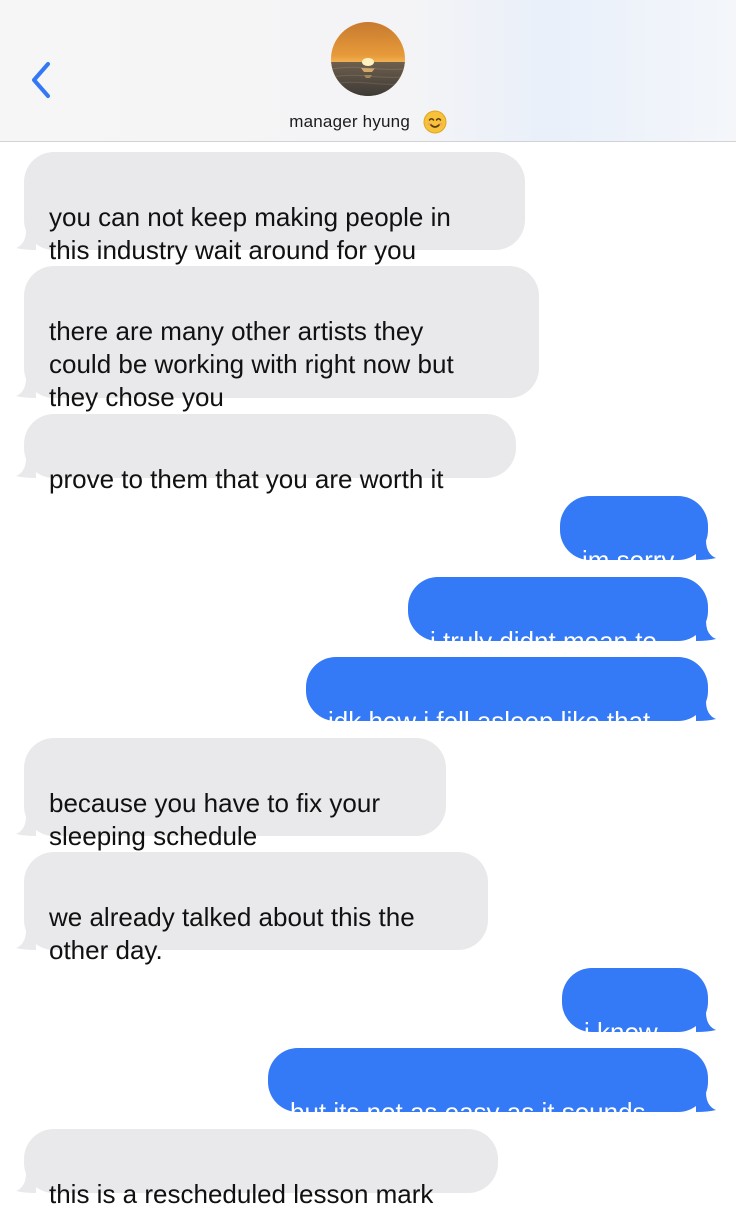 The image size is (736, 1211). Describe the element at coordinates (246, 479) in the screenshot. I see `message-text: prove to them that you are worth it` at that location.